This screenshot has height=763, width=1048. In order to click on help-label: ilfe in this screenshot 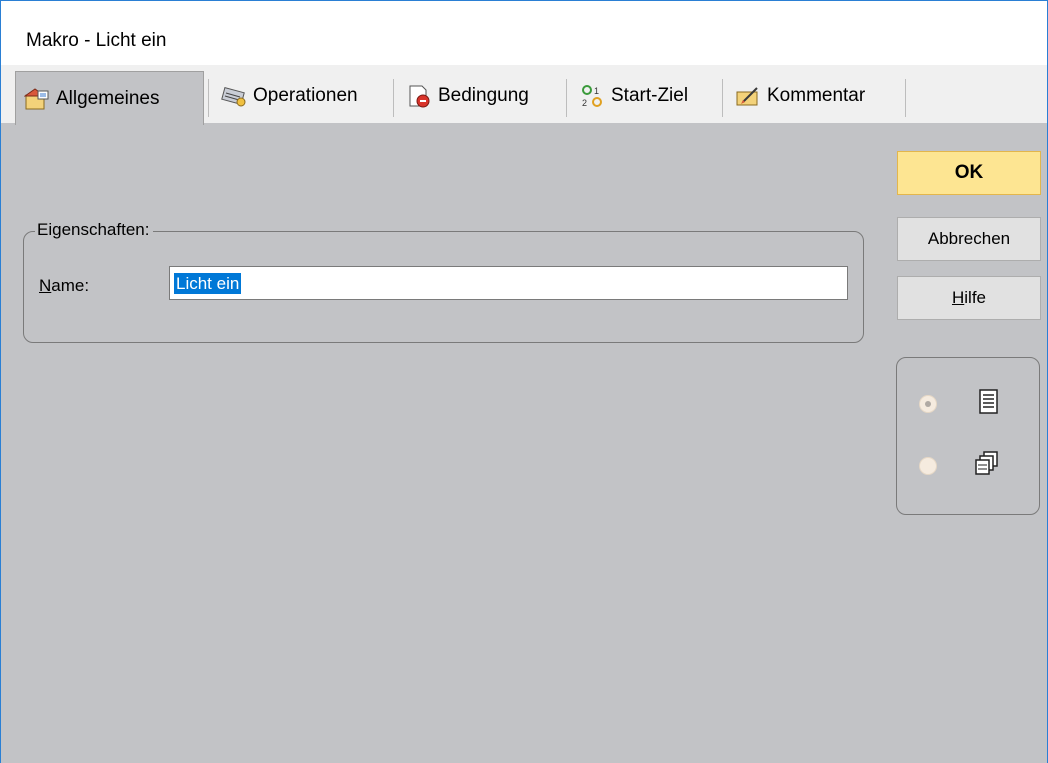, I will do `click(975, 297)`.